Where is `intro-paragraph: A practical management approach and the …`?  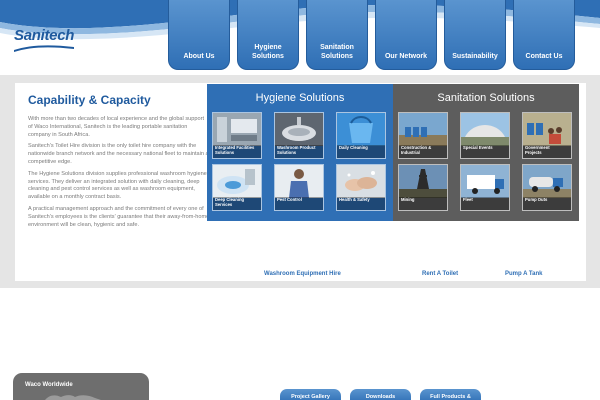
intro-paragraph: A practical management approach and the … is located at coordinates (119, 216).